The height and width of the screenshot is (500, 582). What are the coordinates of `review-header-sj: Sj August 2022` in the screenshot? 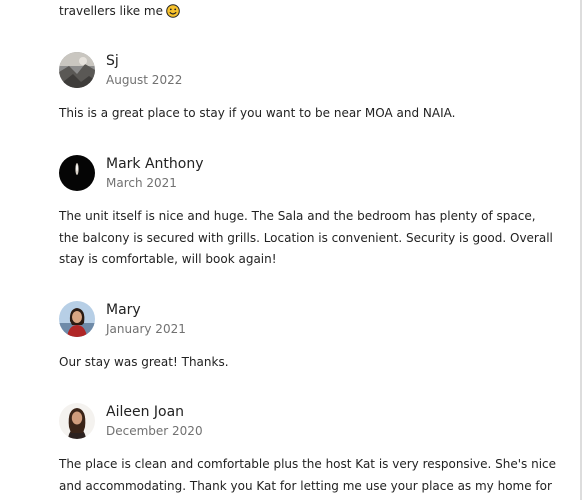 It's located at (120, 70).